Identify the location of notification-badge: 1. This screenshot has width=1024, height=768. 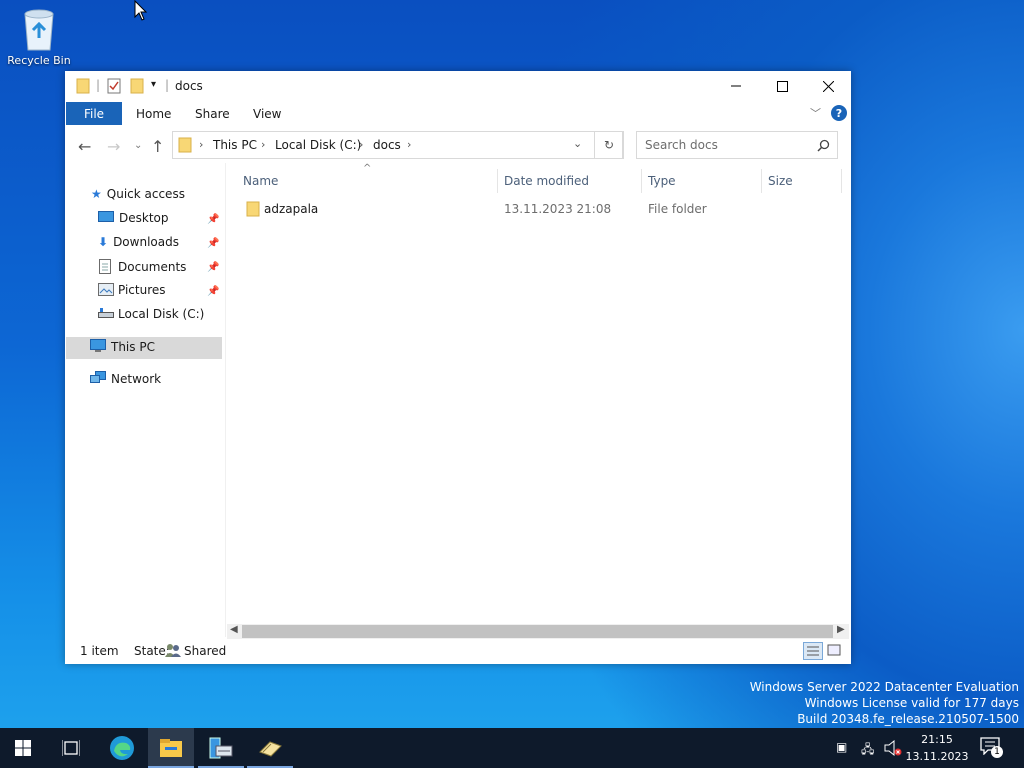
(997, 752).